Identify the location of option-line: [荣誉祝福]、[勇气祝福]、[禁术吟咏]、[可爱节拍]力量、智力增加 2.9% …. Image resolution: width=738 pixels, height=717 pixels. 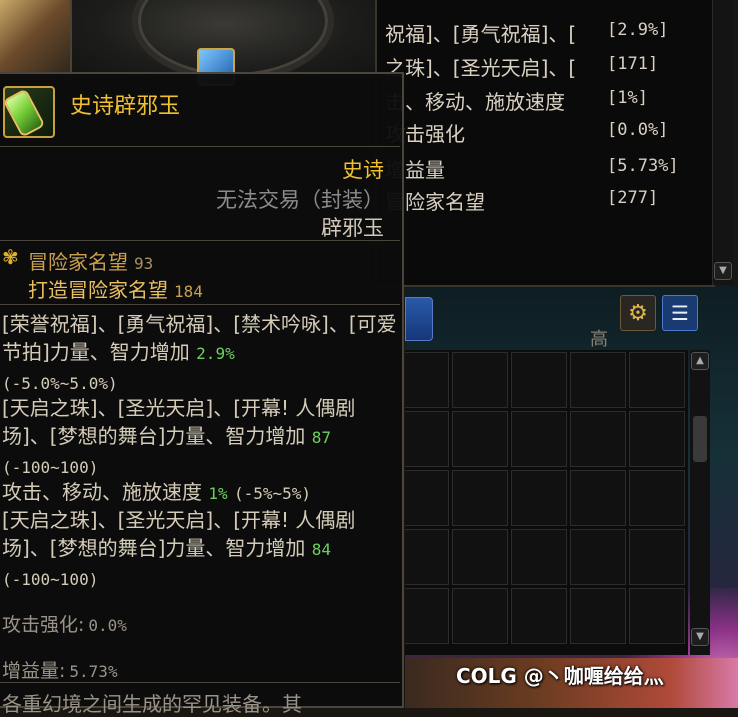
(199, 354).